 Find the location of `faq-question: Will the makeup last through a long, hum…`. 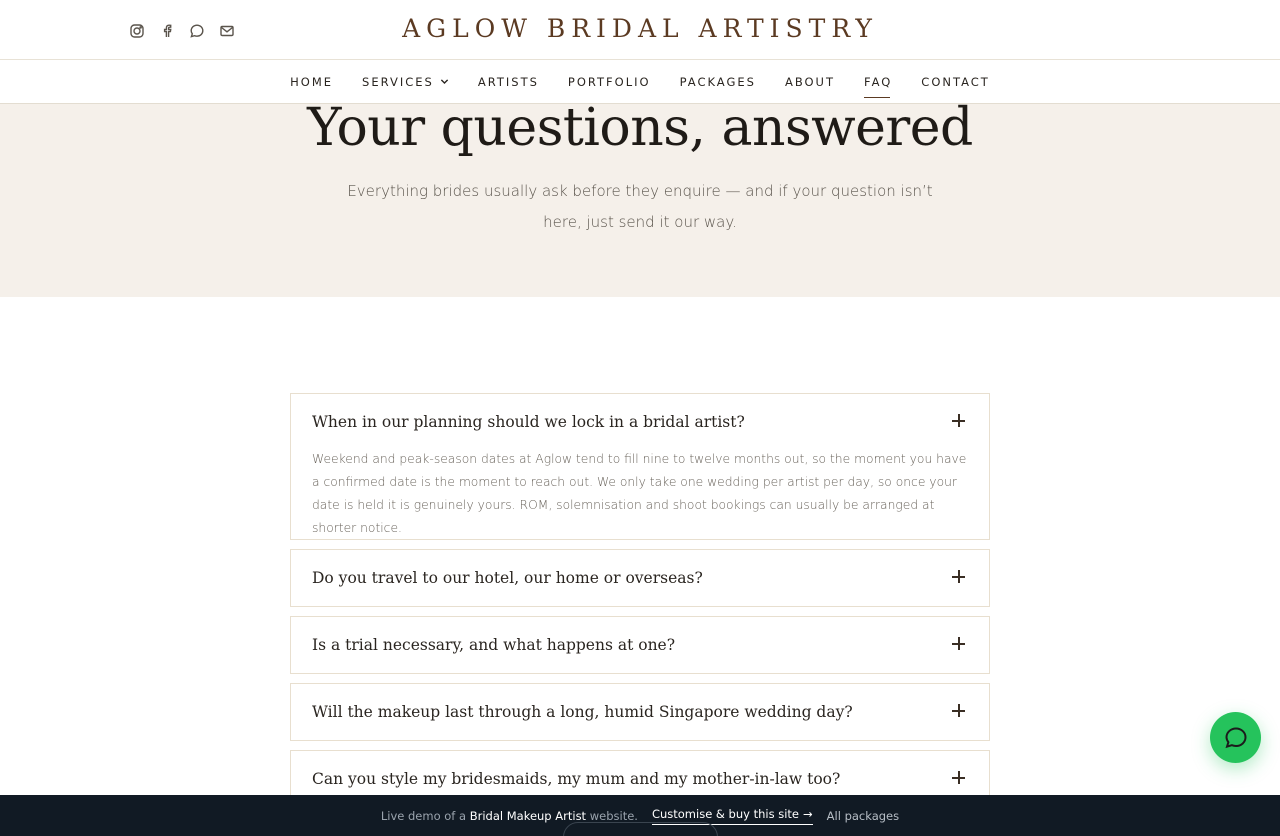

faq-question: Will the makeup last through a long, hum… is located at coordinates (582, 712).